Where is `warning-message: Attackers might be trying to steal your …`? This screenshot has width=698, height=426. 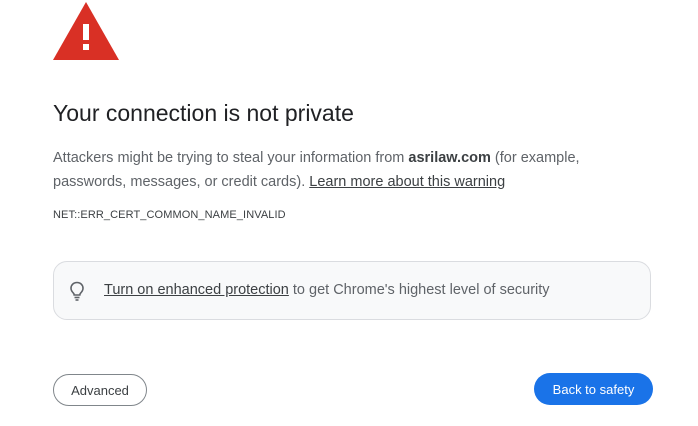
warning-message: Attackers might be trying to steal your … is located at coordinates (353, 170).